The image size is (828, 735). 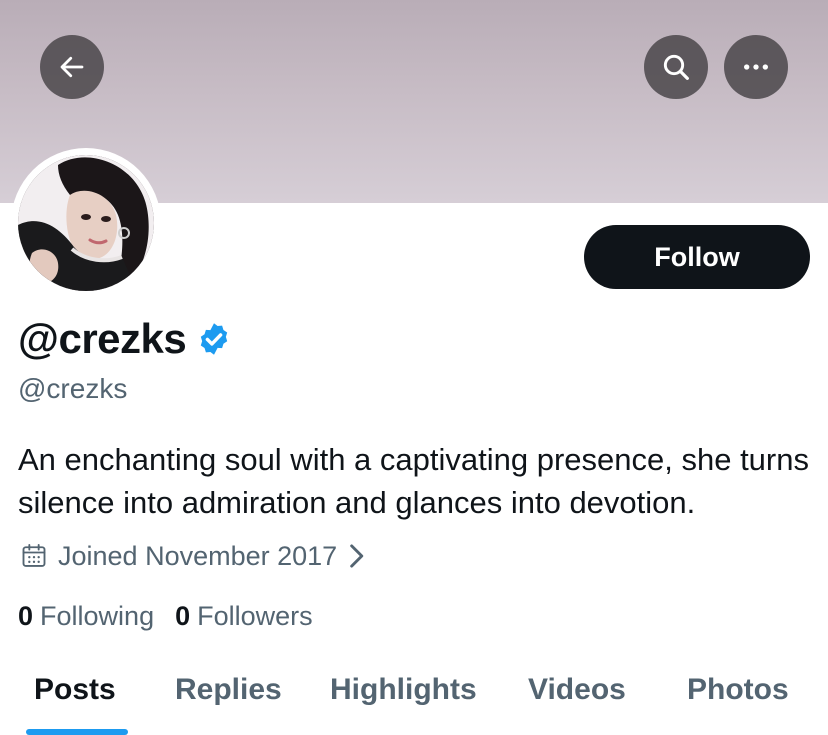 I want to click on search-button, so click(x=676, y=67).